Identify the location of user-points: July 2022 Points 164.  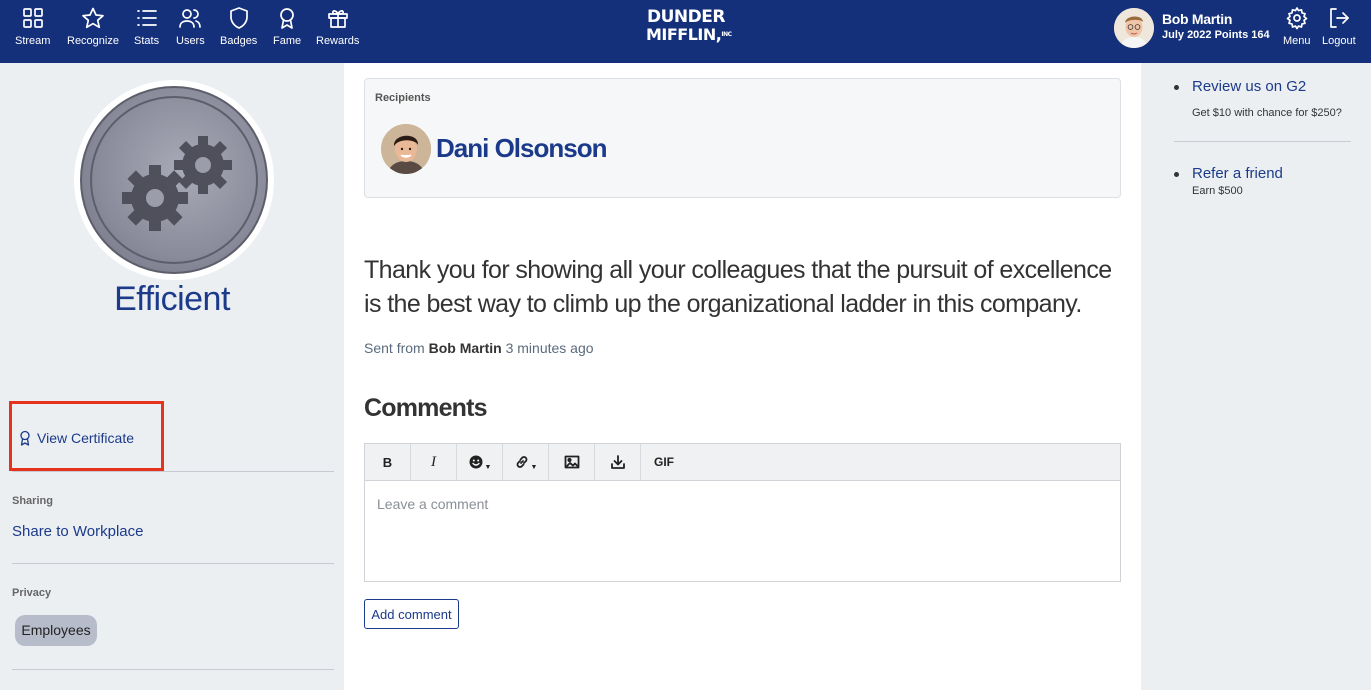
(1216, 35).